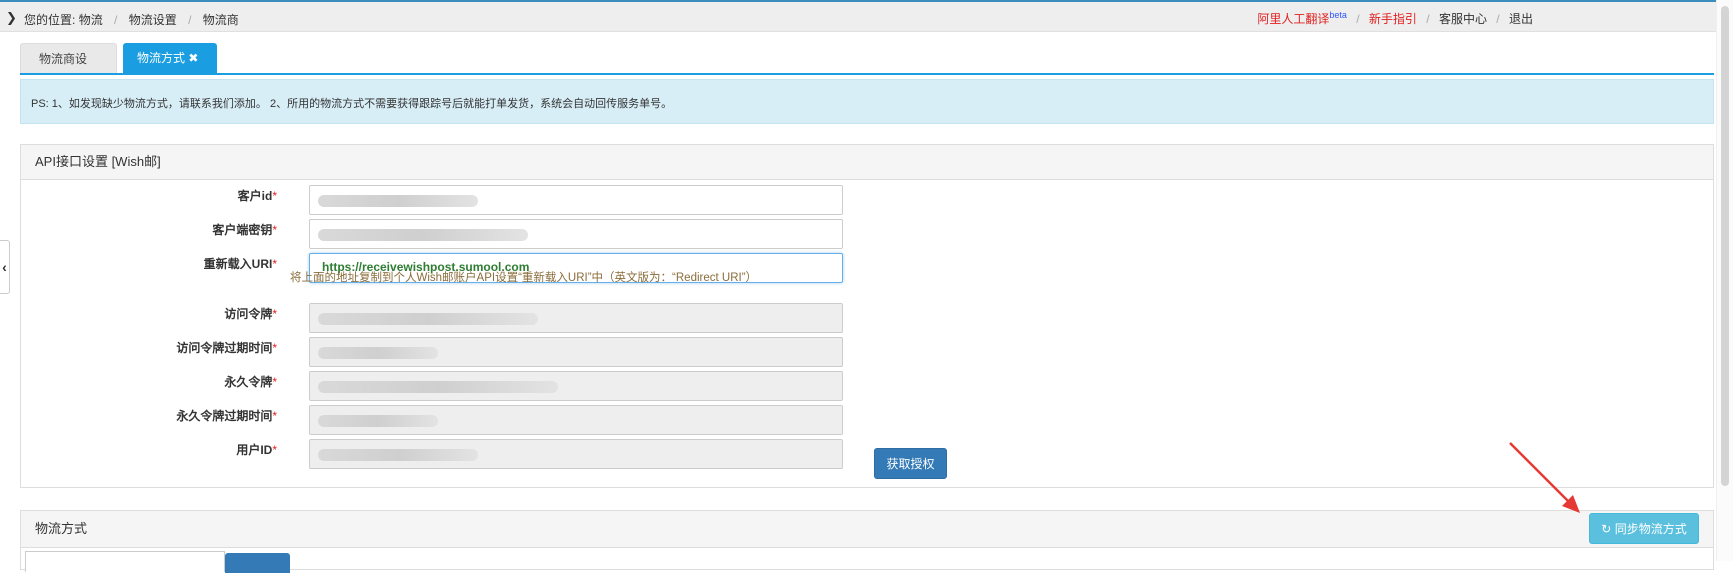  I want to click on vertical-scrollbar, so click(1724, 280).